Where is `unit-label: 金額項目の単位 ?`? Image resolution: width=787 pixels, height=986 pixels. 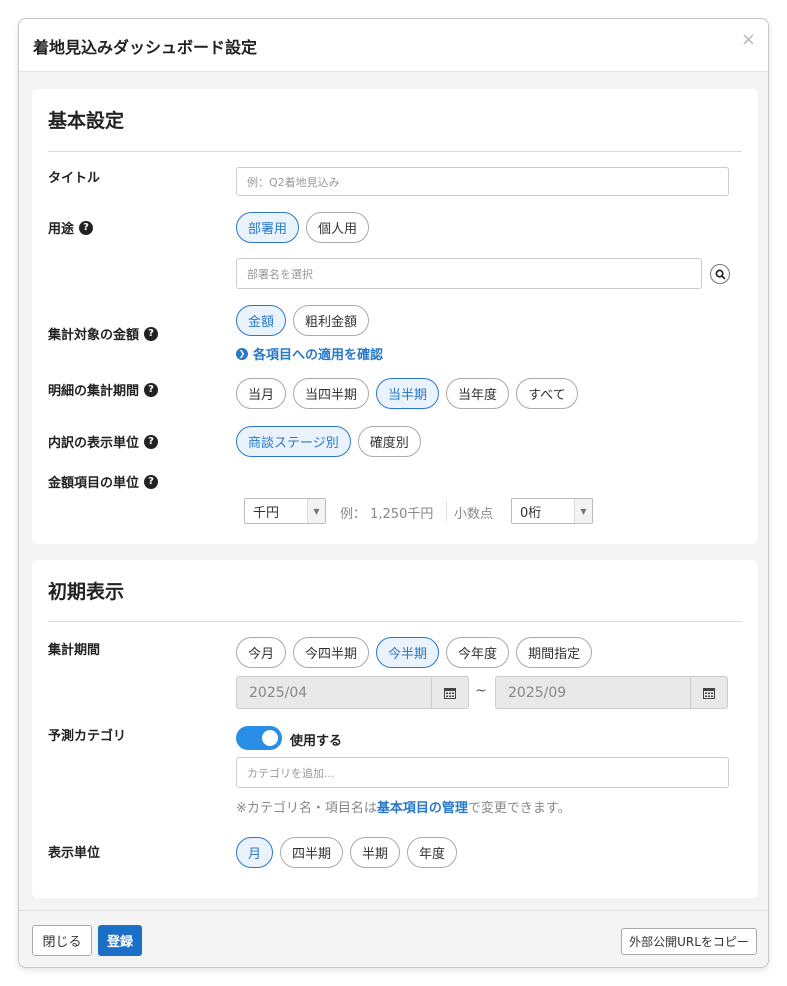 unit-label: 金額項目の単位 ? is located at coordinates (103, 481).